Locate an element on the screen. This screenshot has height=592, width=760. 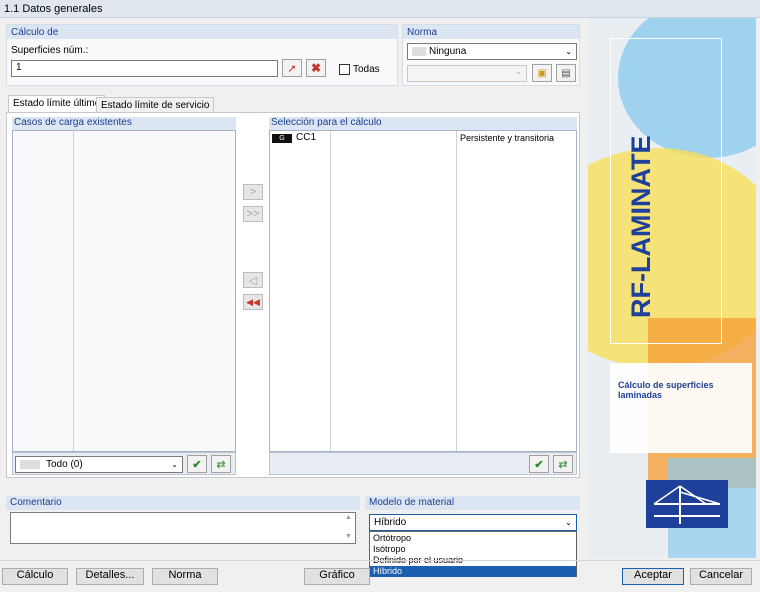
comentario-textarea is located at coordinates (183, 528).